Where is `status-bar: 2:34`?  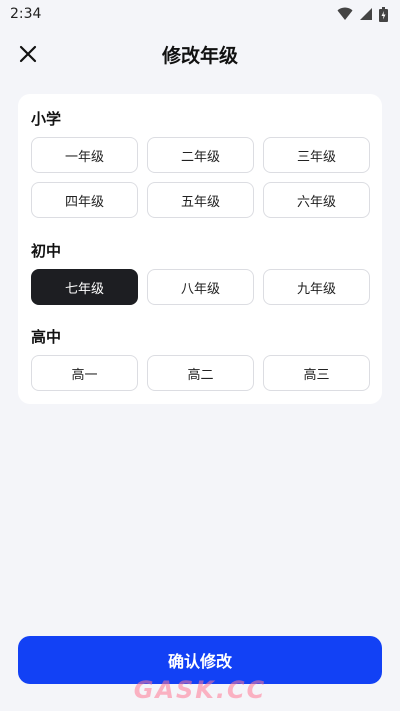 status-bar: 2:34 is located at coordinates (200, 14).